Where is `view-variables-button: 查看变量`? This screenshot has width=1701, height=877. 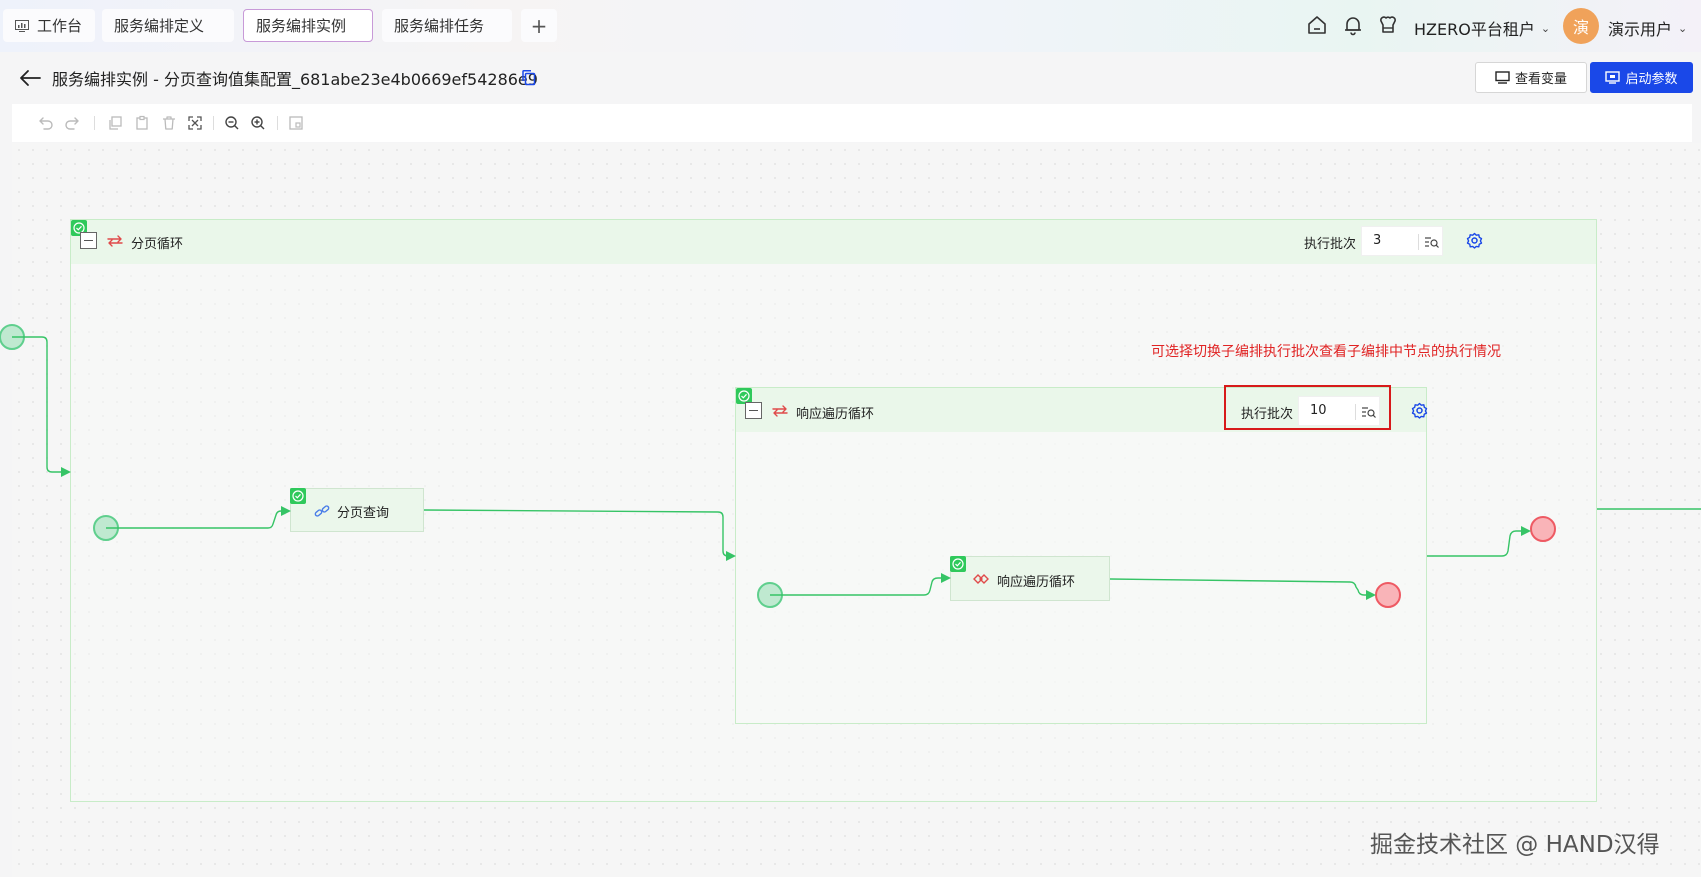
view-variables-button: 查看变量 is located at coordinates (1531, 77).